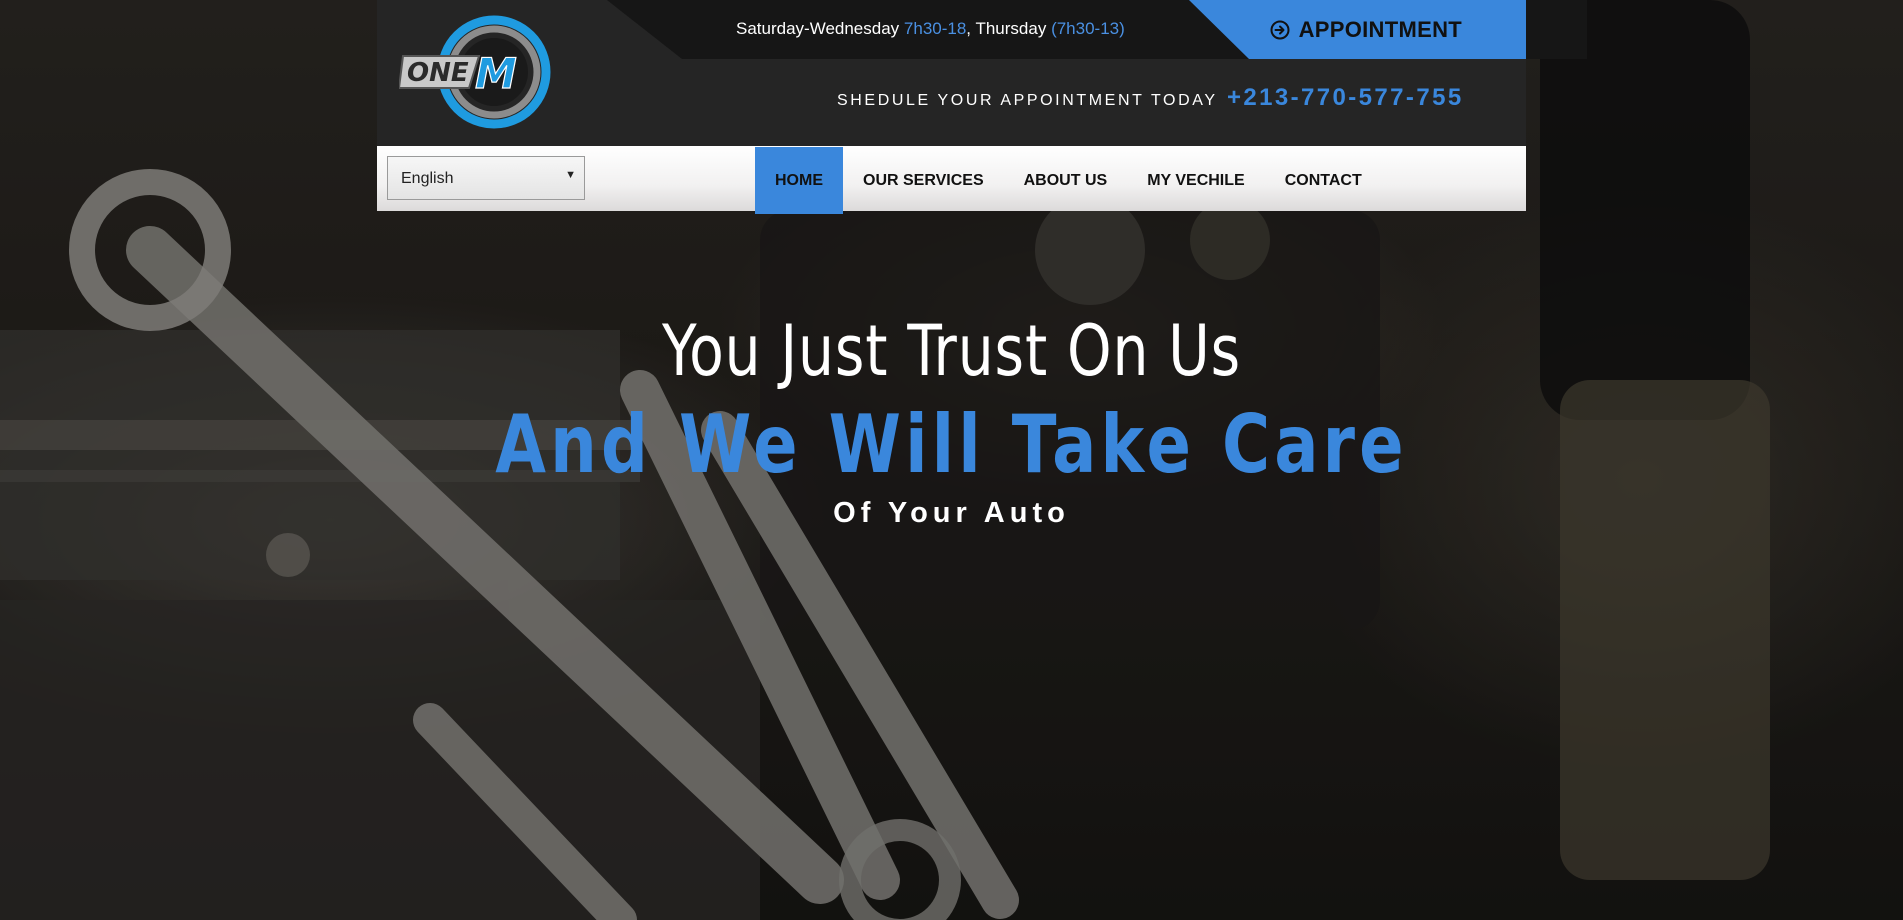 Image resolution: width=1903 pixels, height=920 pixels. I want to click on hours-days-2: Thursday, so click(1011, 28).